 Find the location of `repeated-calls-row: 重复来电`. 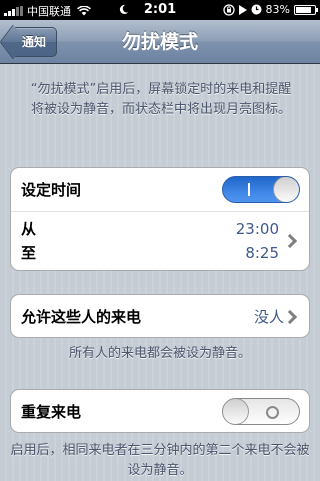

repeated-calls-row: 重复来电 is located at coordinates (160, 411).